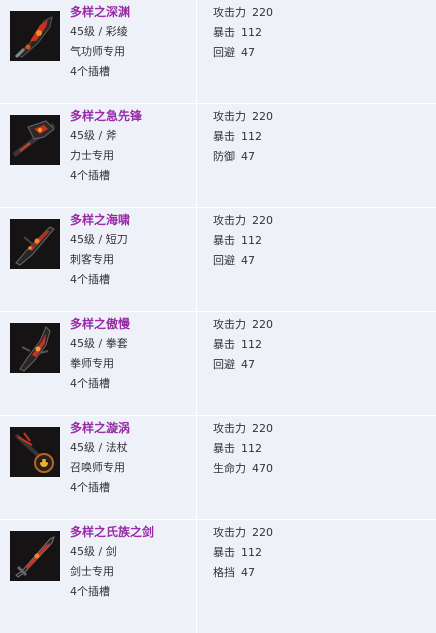  I want to click on item-type: 短刀, so click(116, 239).